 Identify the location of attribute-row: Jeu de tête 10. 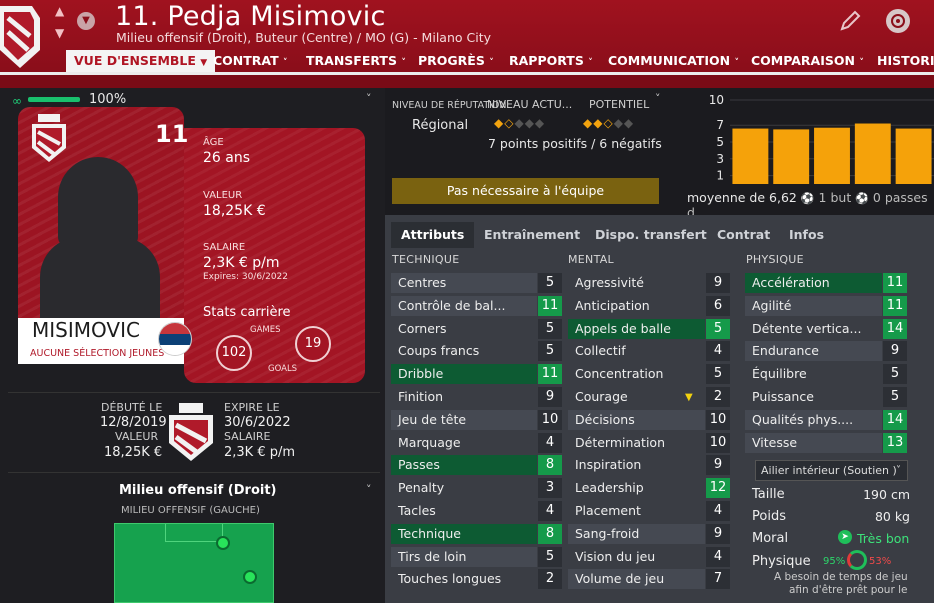
(476, 419).